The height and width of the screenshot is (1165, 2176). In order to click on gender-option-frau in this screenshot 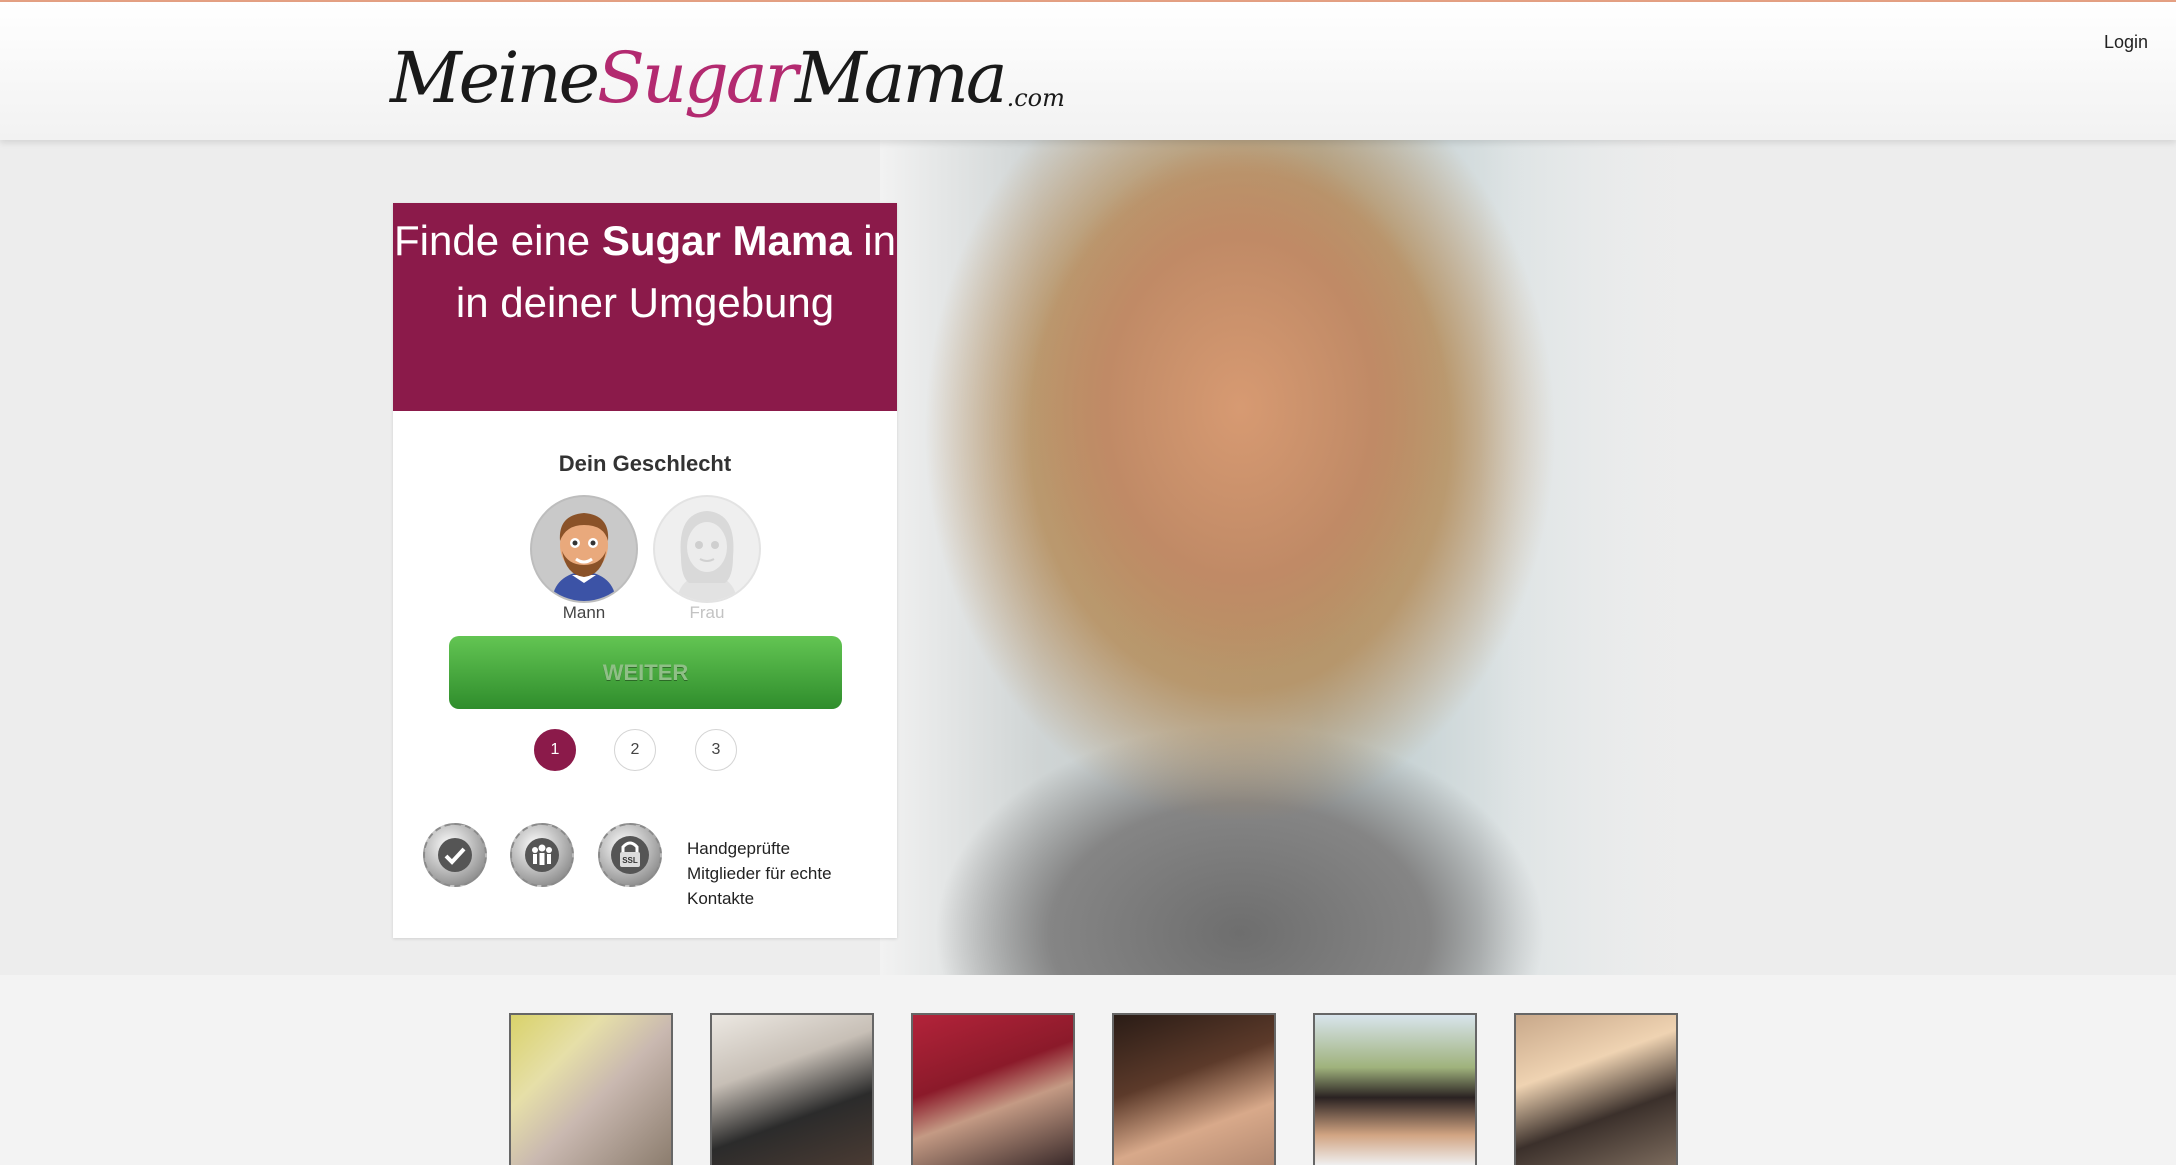, I will do `click(707, 549)`.